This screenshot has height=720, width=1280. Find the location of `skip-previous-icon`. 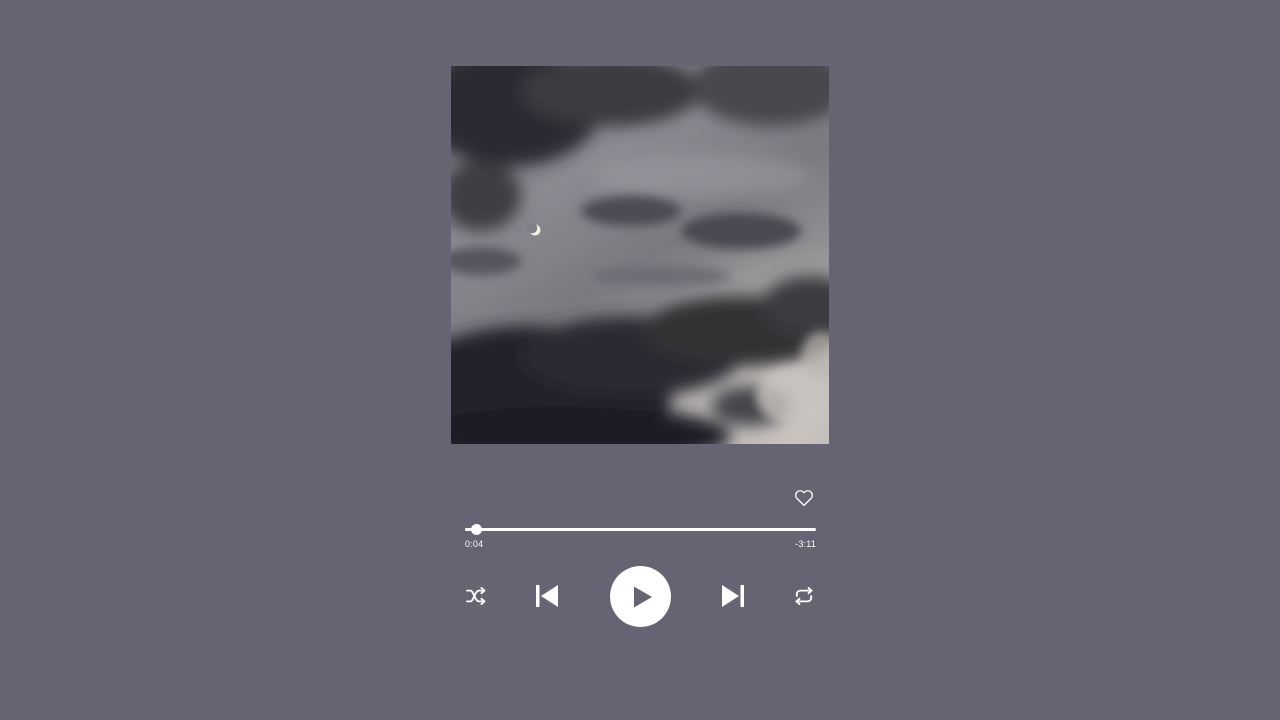

skip-previous-icon is located at coordinates (547, 596).